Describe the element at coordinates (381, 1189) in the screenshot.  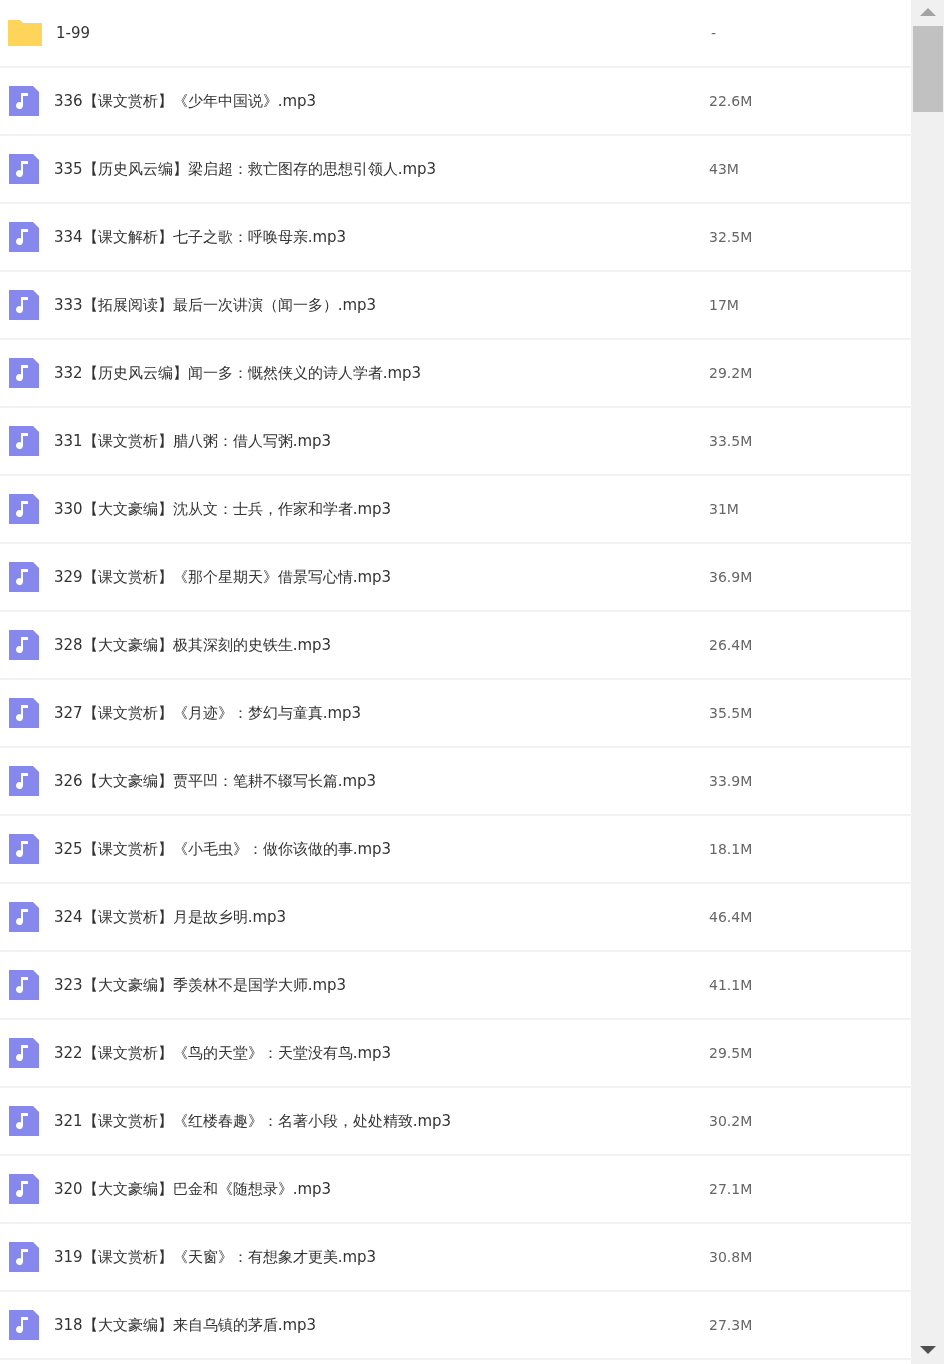
I see `file-name: 320【大文豪编】巴金和《随想录》.mp3` at that location.